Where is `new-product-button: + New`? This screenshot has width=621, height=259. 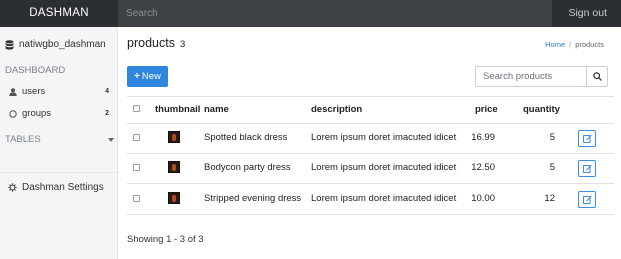
new-product-button: + New is located at coordinates (147, 76).